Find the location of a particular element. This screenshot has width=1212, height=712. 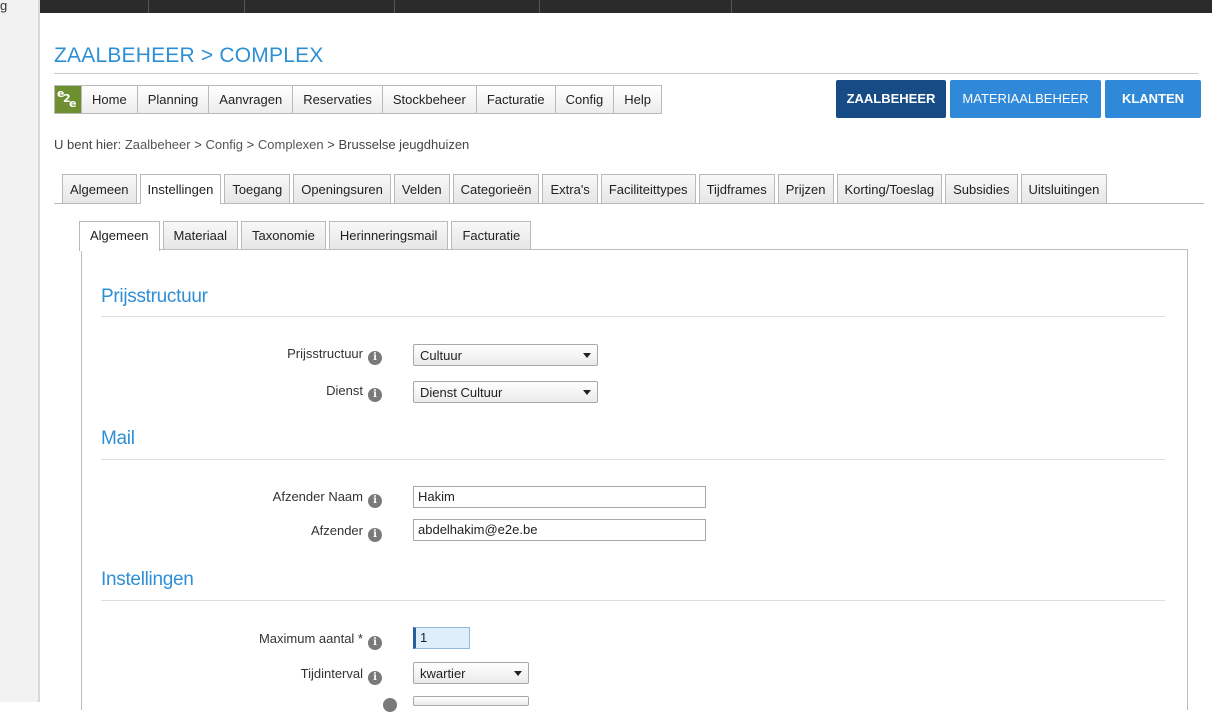

info-icon is located at coordinates (390, 705).